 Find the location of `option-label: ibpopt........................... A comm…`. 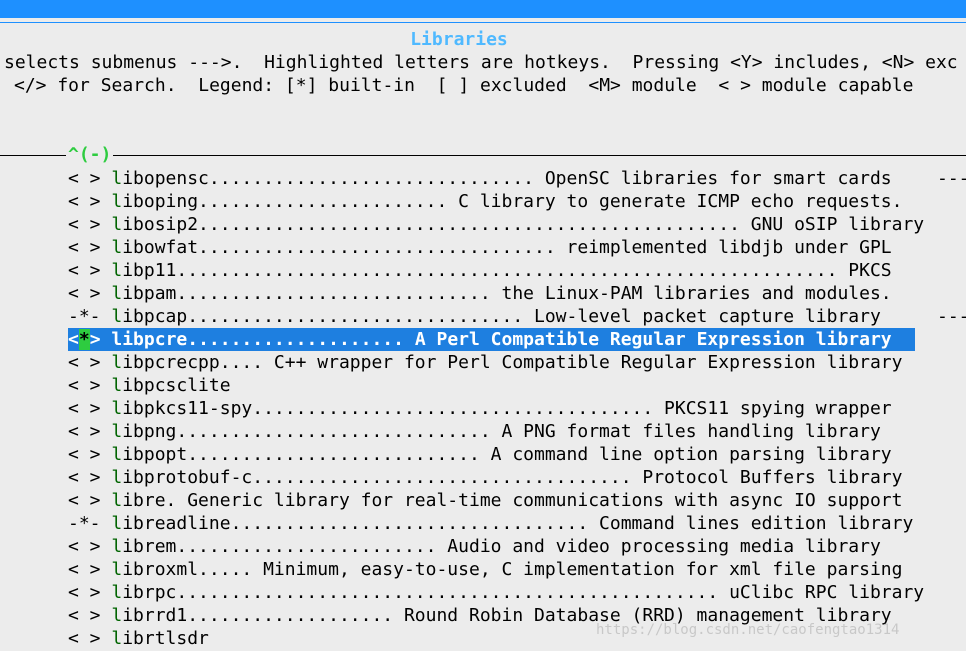

option-label: ibpopt........................... A comm… is located at coordinates (507, 454).